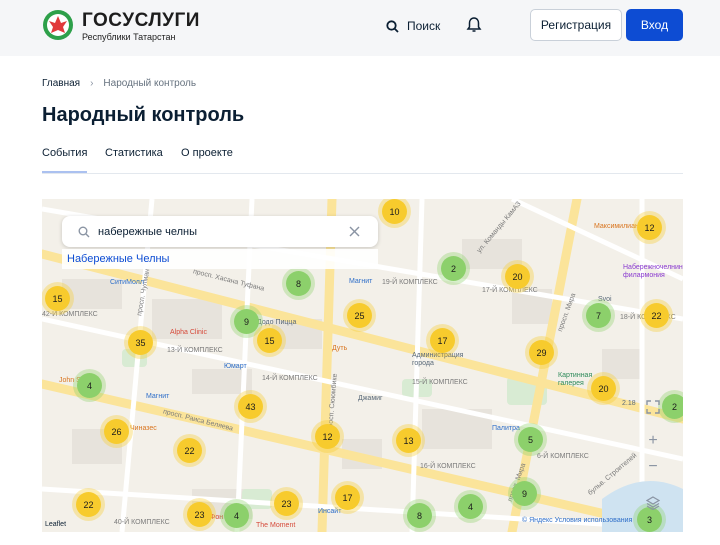 This screenshot has height=545, width=720. What do you see at coordinates (598, 315) in the screenshot?
I see `event-cluster: 7` at bounding box center [598, 315].